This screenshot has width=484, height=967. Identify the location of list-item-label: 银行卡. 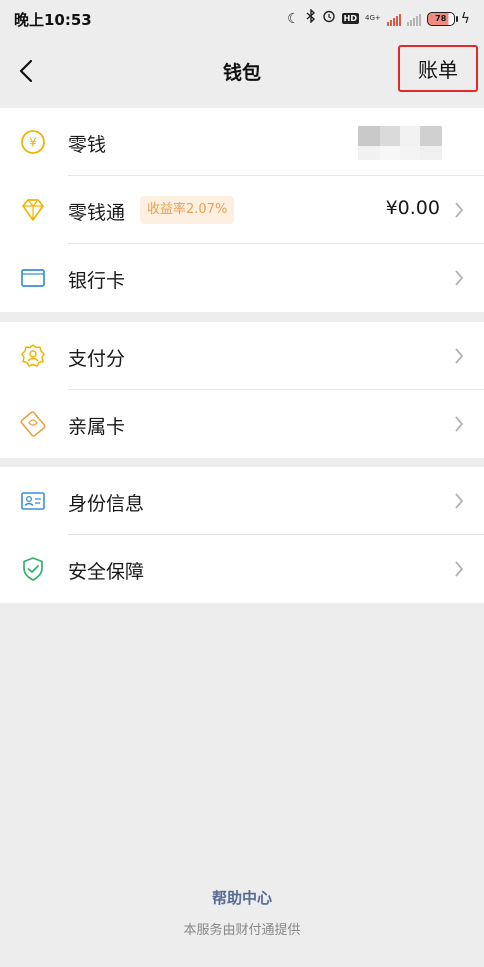
(97, 281).